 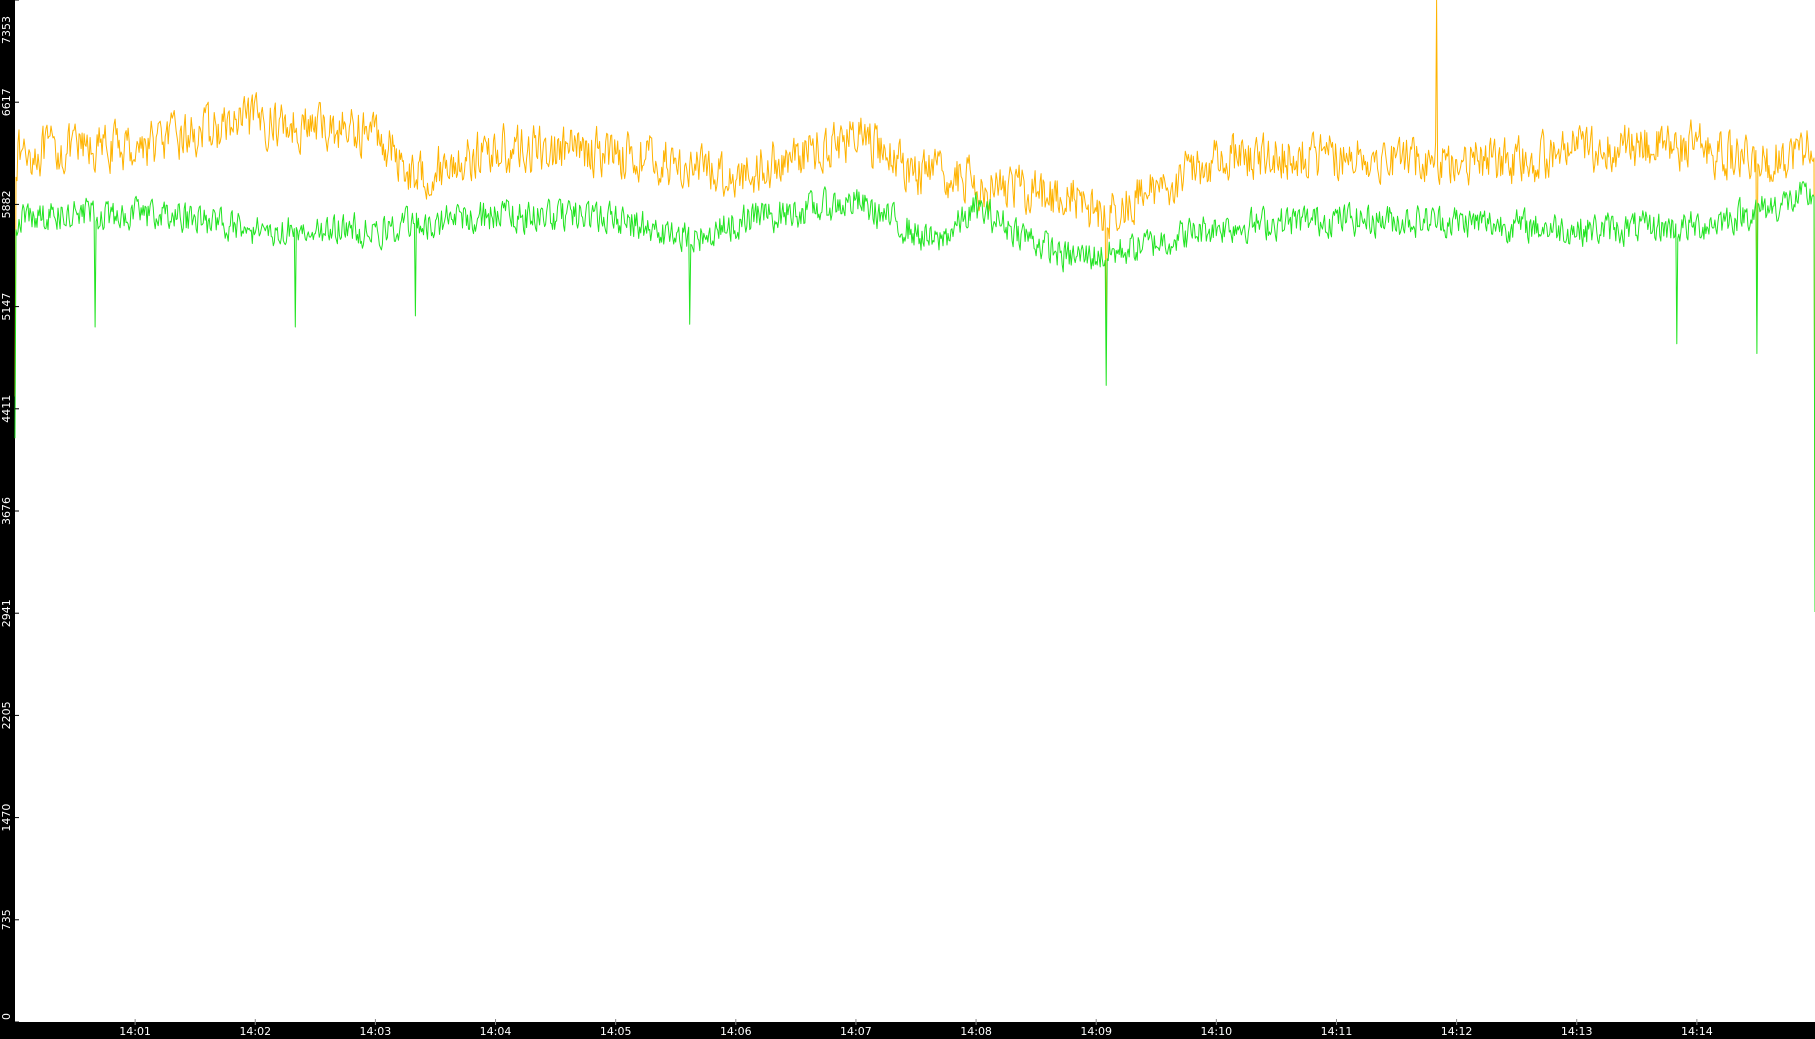 I want to click on x-tick-label: 14:09, so click(x=1096, y=1031).